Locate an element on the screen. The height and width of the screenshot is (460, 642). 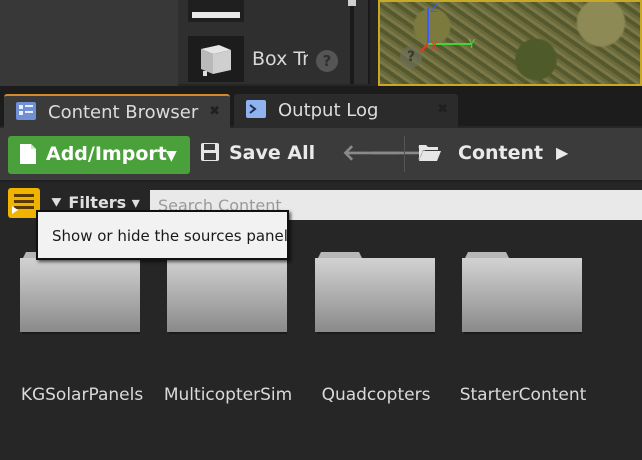
add-import-label: Add/Import is located at coordinates (106, 154).